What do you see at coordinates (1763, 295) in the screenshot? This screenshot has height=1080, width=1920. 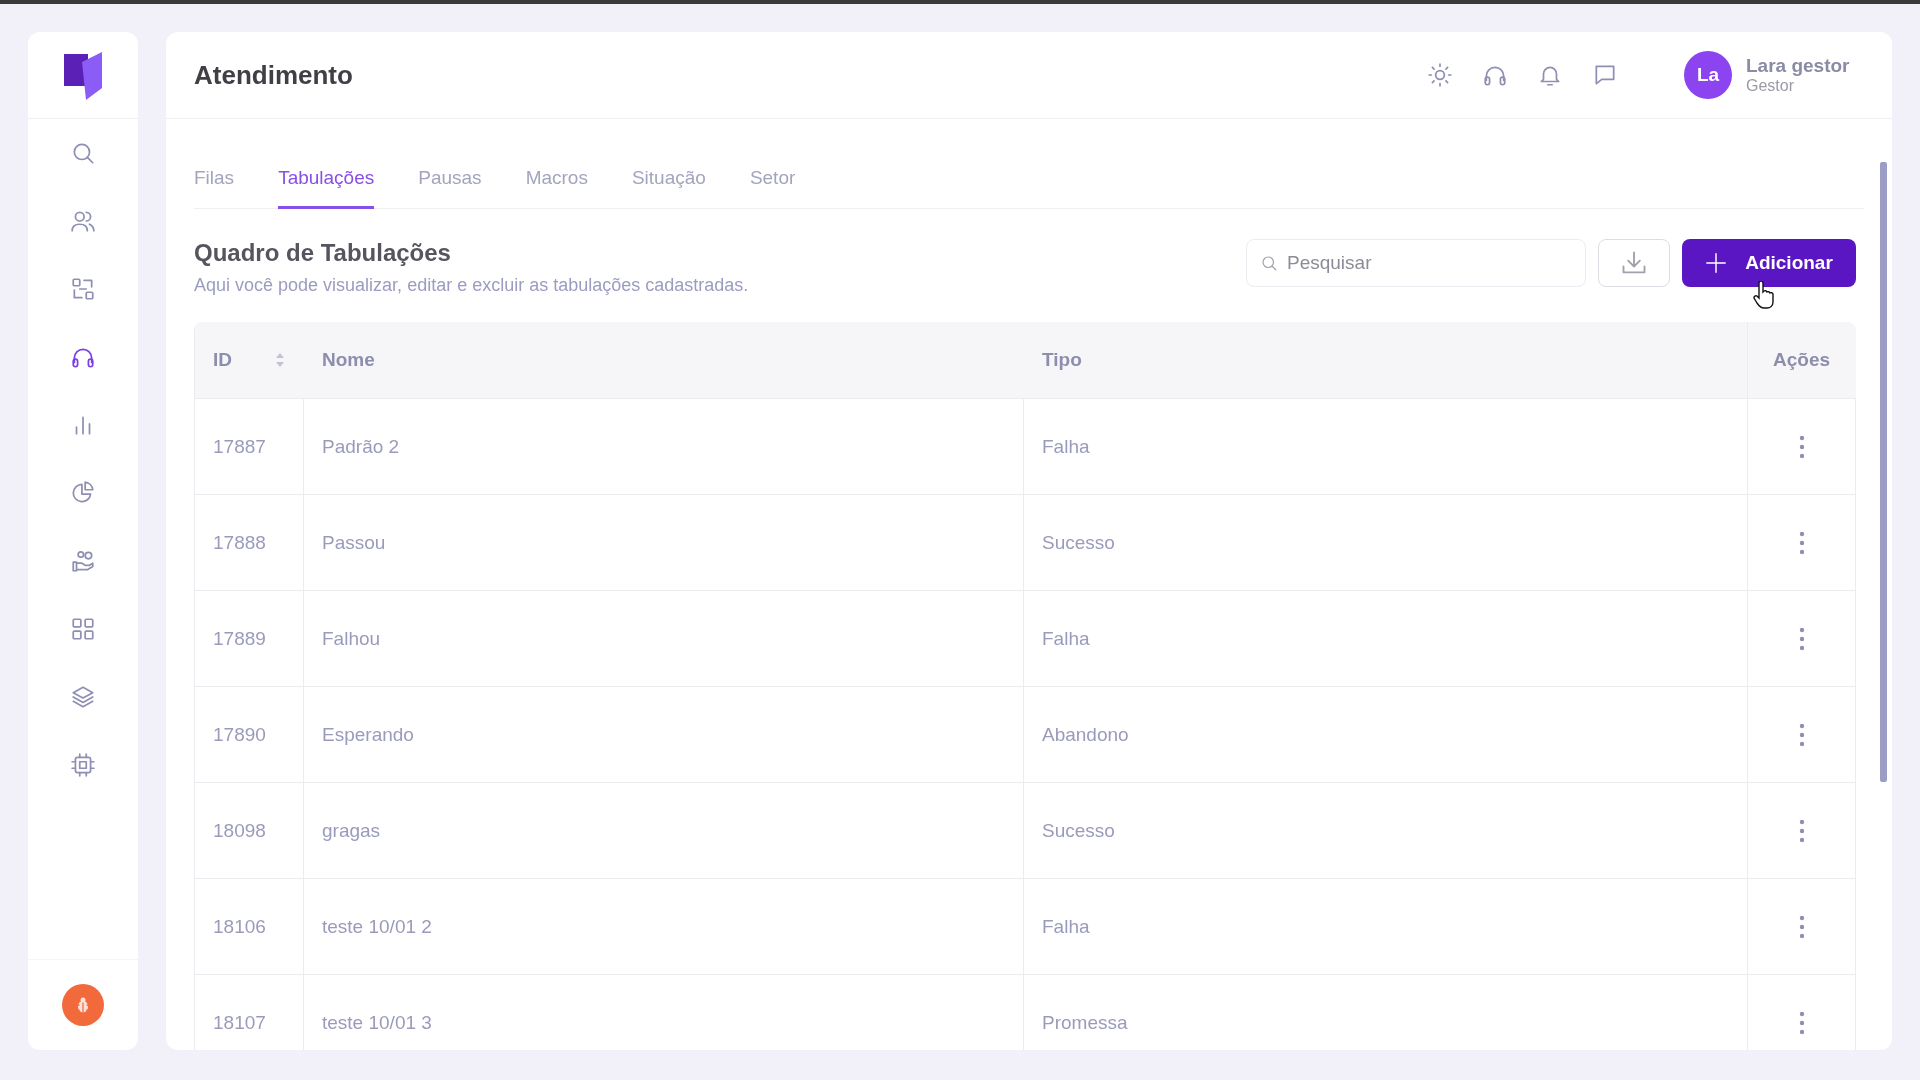 I see `pointer-cursor-icon` at bounding box center [1763, 295].